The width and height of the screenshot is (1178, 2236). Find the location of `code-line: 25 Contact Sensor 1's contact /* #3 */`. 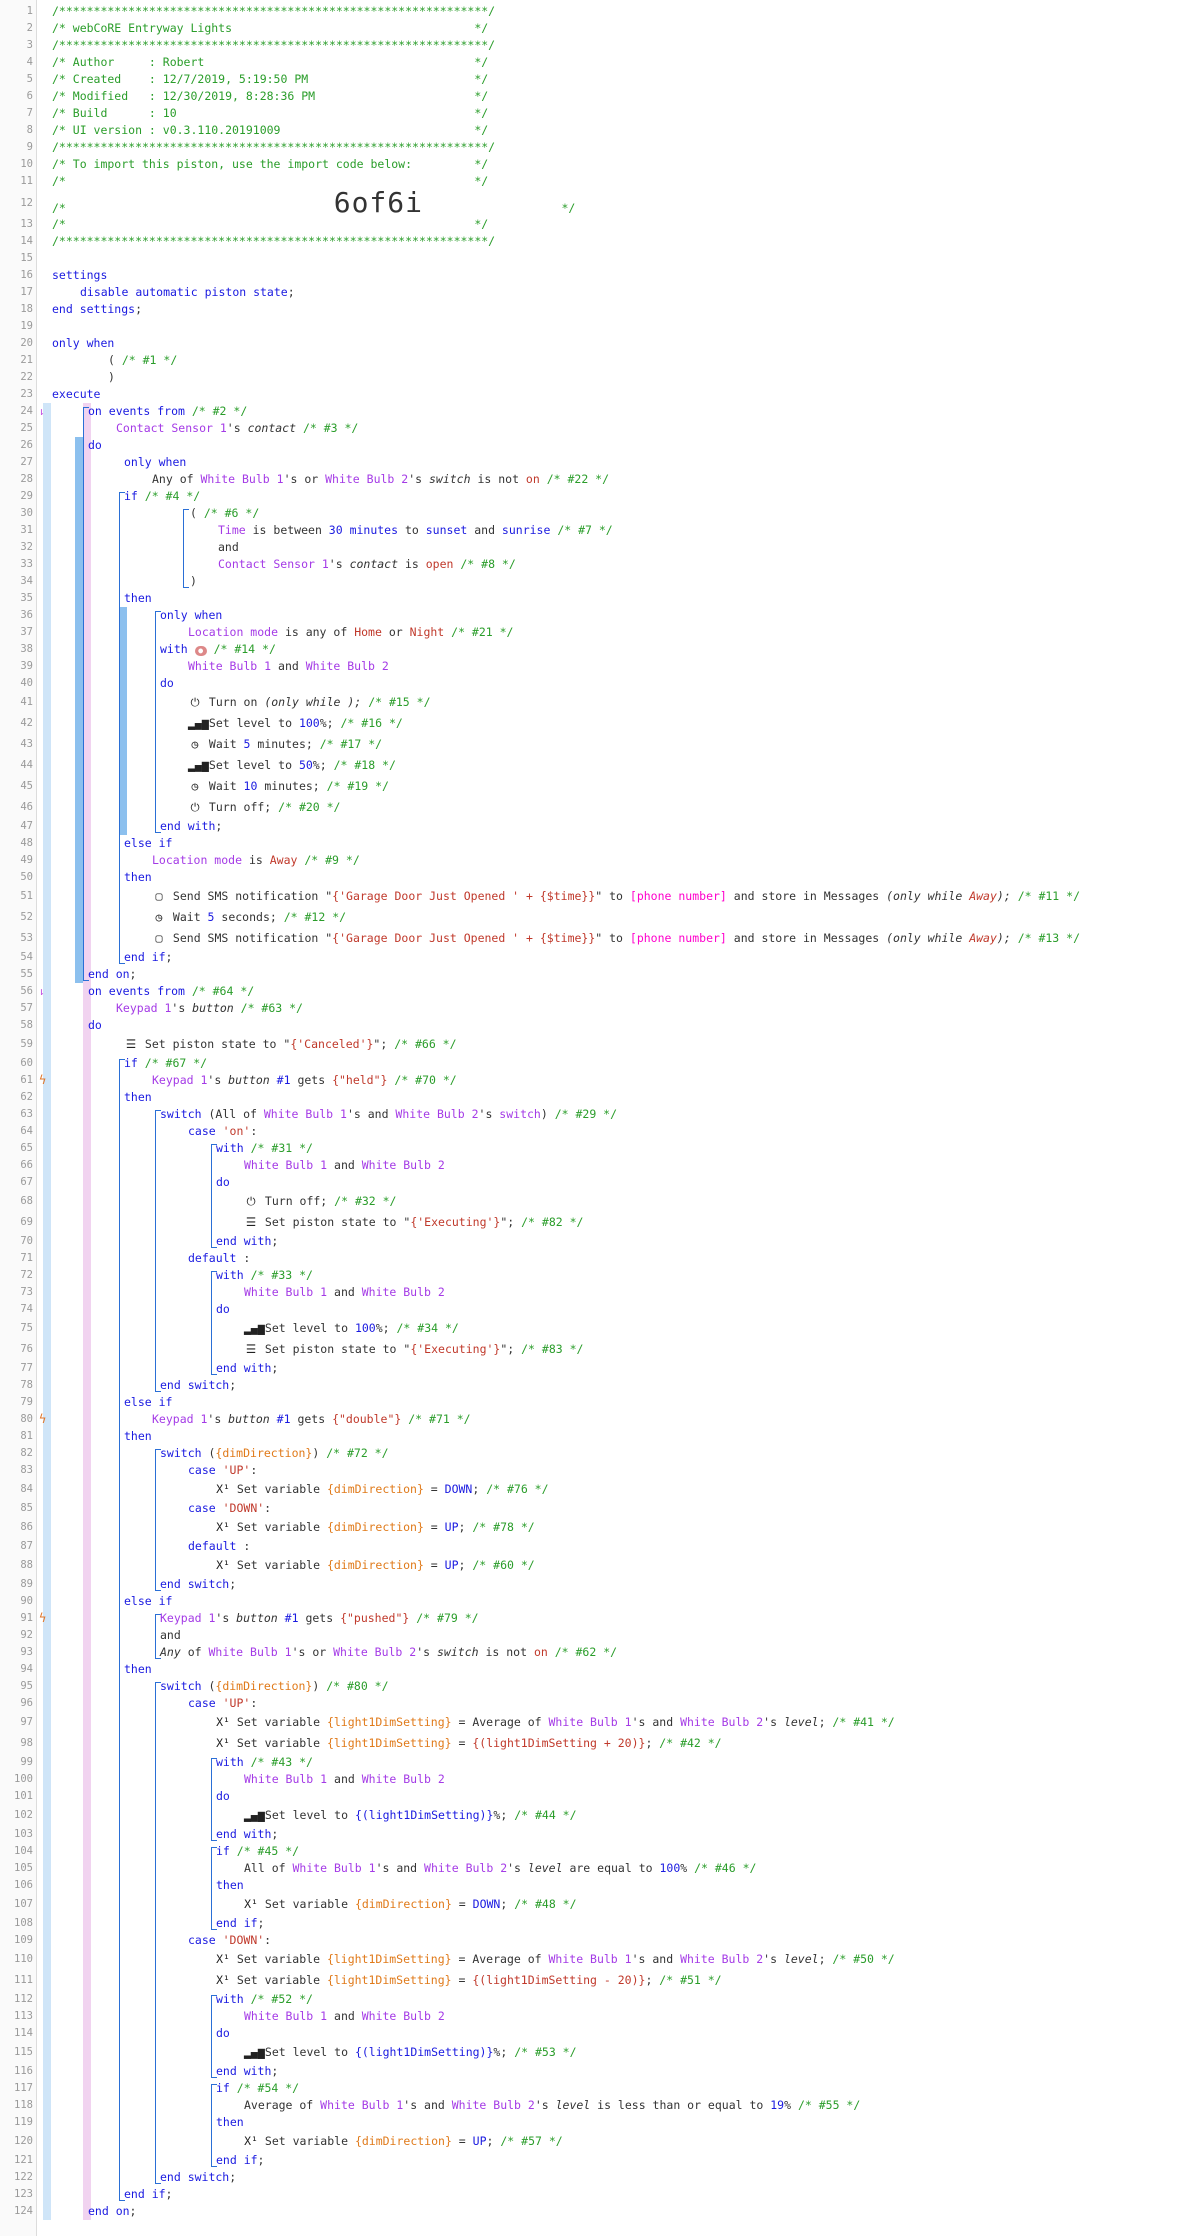

code-line: 25 Contact Sensor 1's contact /* #3 */ is located at coordinates (589, 428).